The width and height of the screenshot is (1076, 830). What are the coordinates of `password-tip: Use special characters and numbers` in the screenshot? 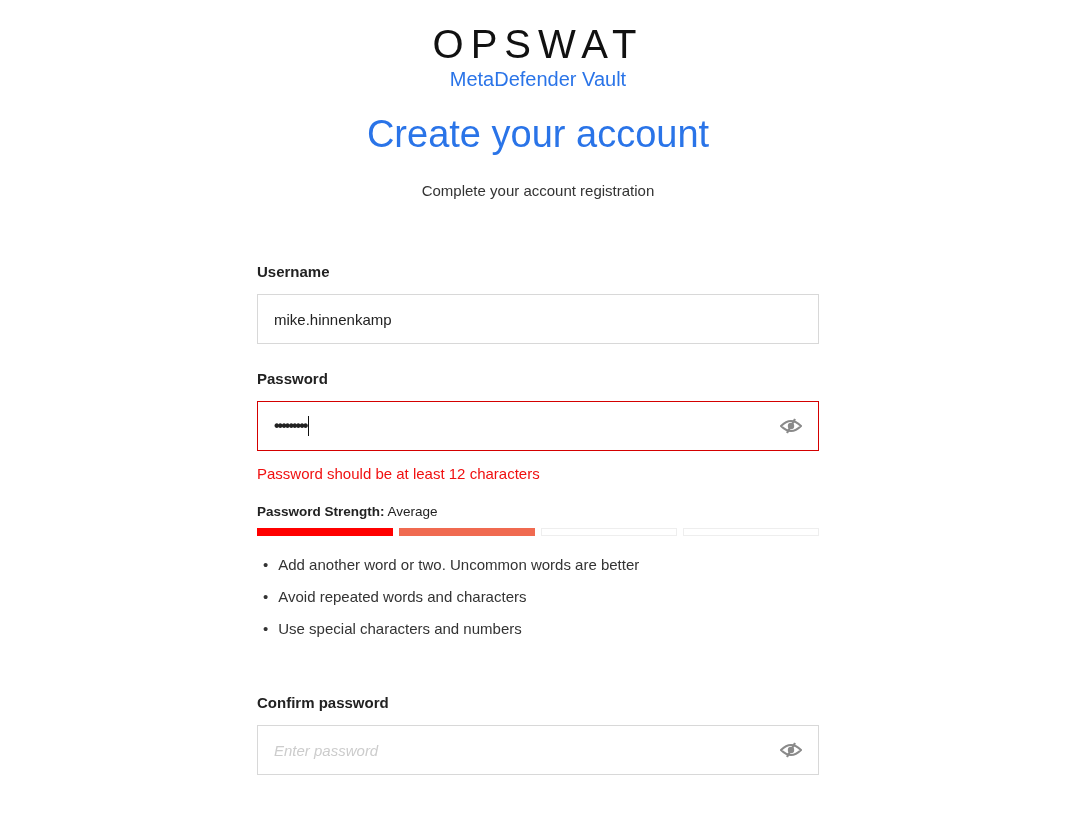 It's located at (400, 628).